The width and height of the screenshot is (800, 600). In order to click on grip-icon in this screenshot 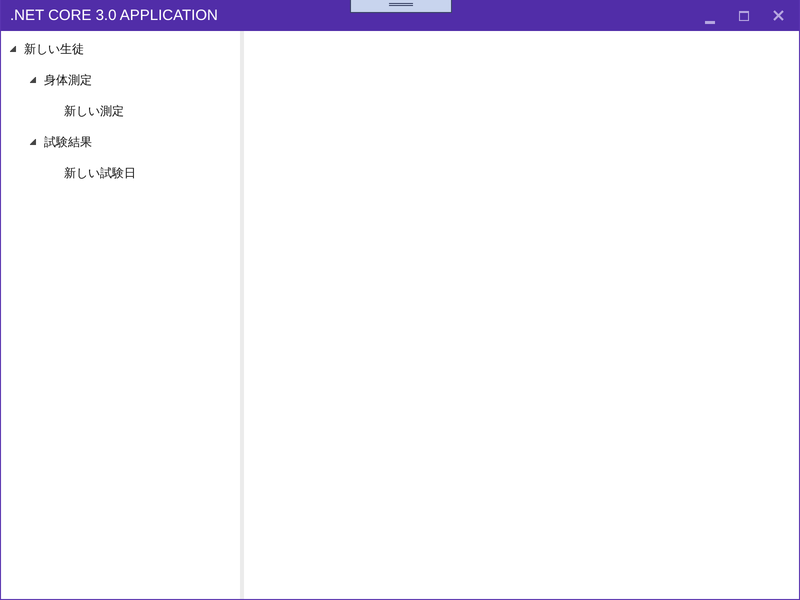, I will do `click(401, 4)`.